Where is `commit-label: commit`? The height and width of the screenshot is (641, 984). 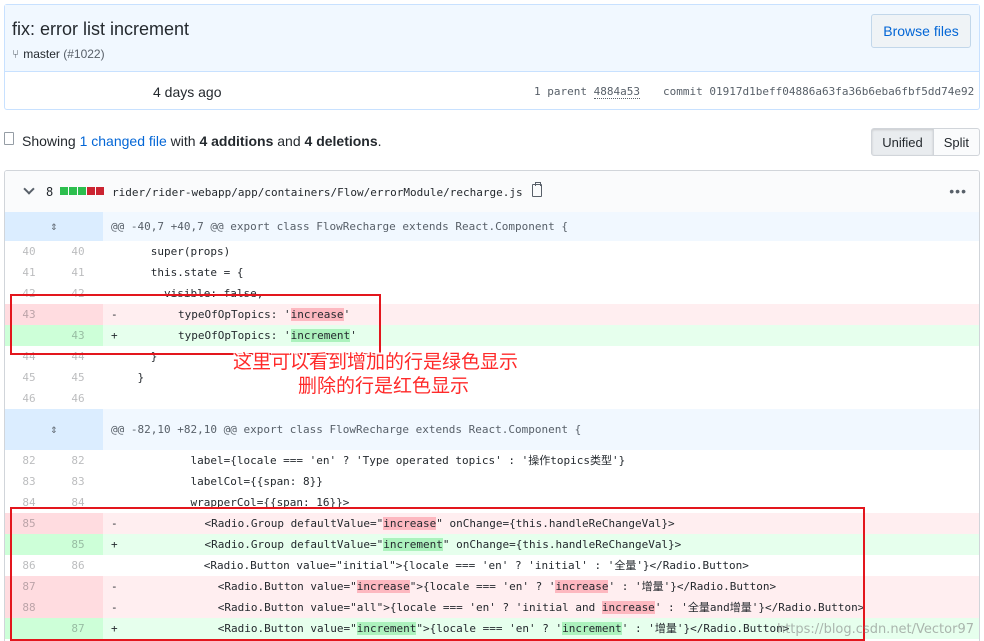
commit-label: commit is located at coordinates (683, 91).